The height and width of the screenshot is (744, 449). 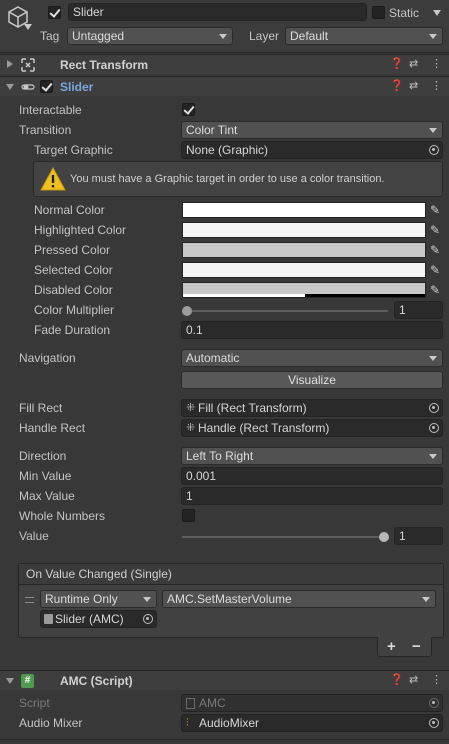 I want to click on highlighted-color-swatch, so click(x=304, y=230).